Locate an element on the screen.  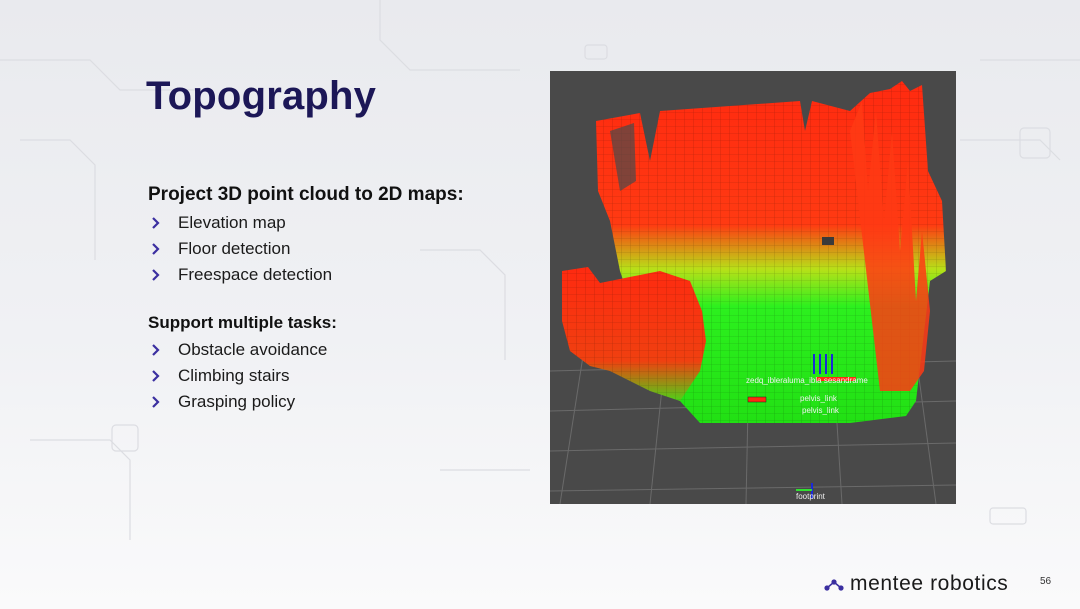
list-item: Elevation map is located at coordinates (338, 223).